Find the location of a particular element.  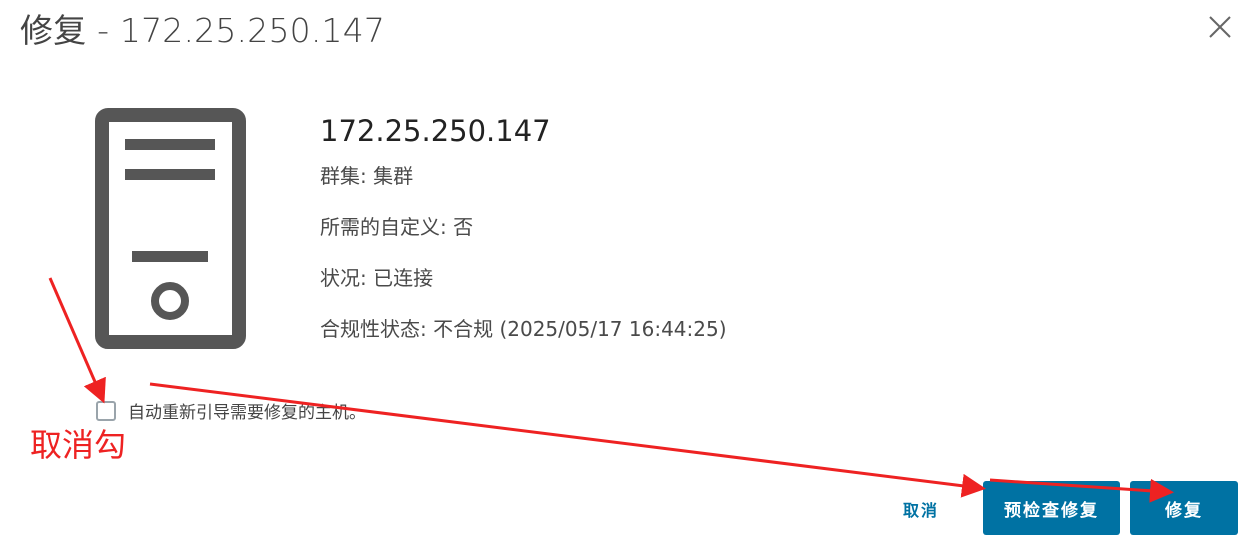

auto-reboot-option: 自动重新引导需要修复的主机。 is located at coordinates (231, 410).